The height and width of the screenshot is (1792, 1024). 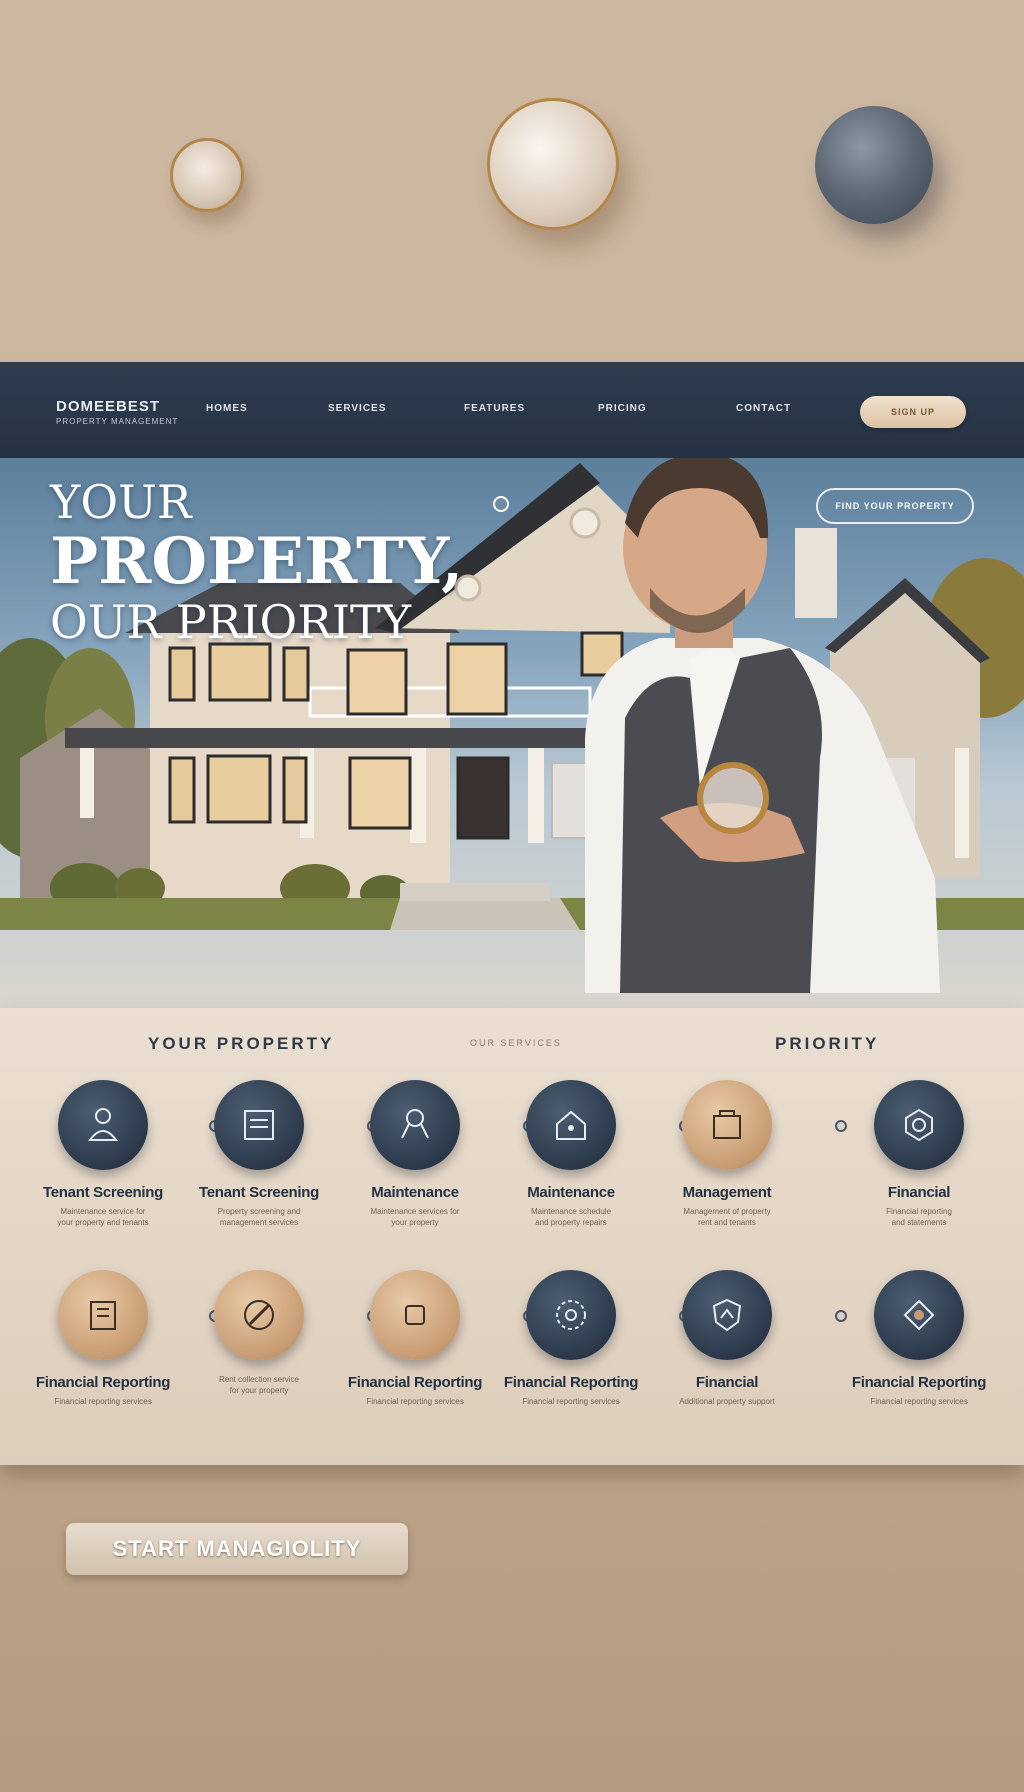 I want to click on start-managing-button: START MANAGIOLITY, so click(x=237, y=1549).